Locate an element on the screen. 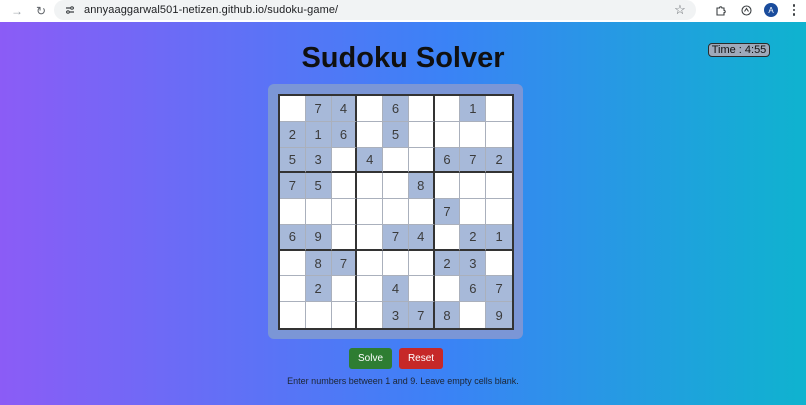 This screenshot has height=405, width=806. sudoku-cell-r4-c1: 7 is located at coordinates (293, 186).